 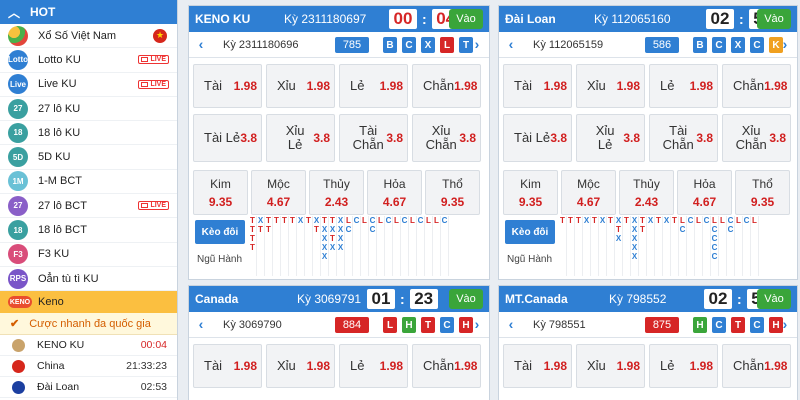 I want to click on sidebar-item: Lotto Lotto KU LIVE, so click(x=88, y=60).